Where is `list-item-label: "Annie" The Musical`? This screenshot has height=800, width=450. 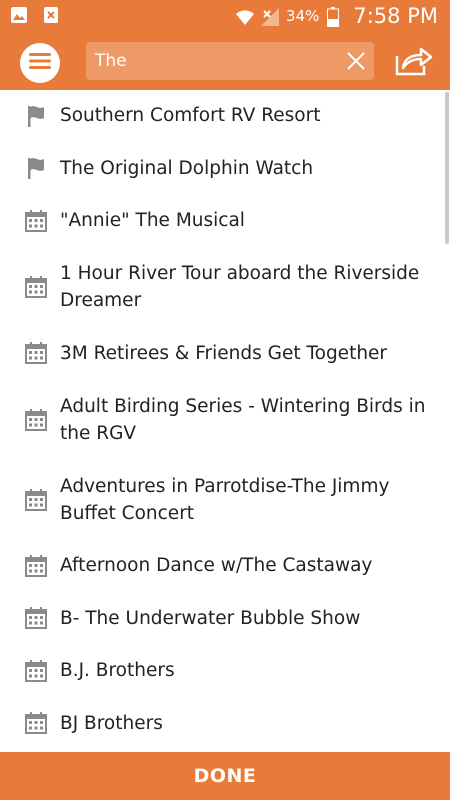 list-item-label: "Annie" The Musical is located at coordinates (152, 221).